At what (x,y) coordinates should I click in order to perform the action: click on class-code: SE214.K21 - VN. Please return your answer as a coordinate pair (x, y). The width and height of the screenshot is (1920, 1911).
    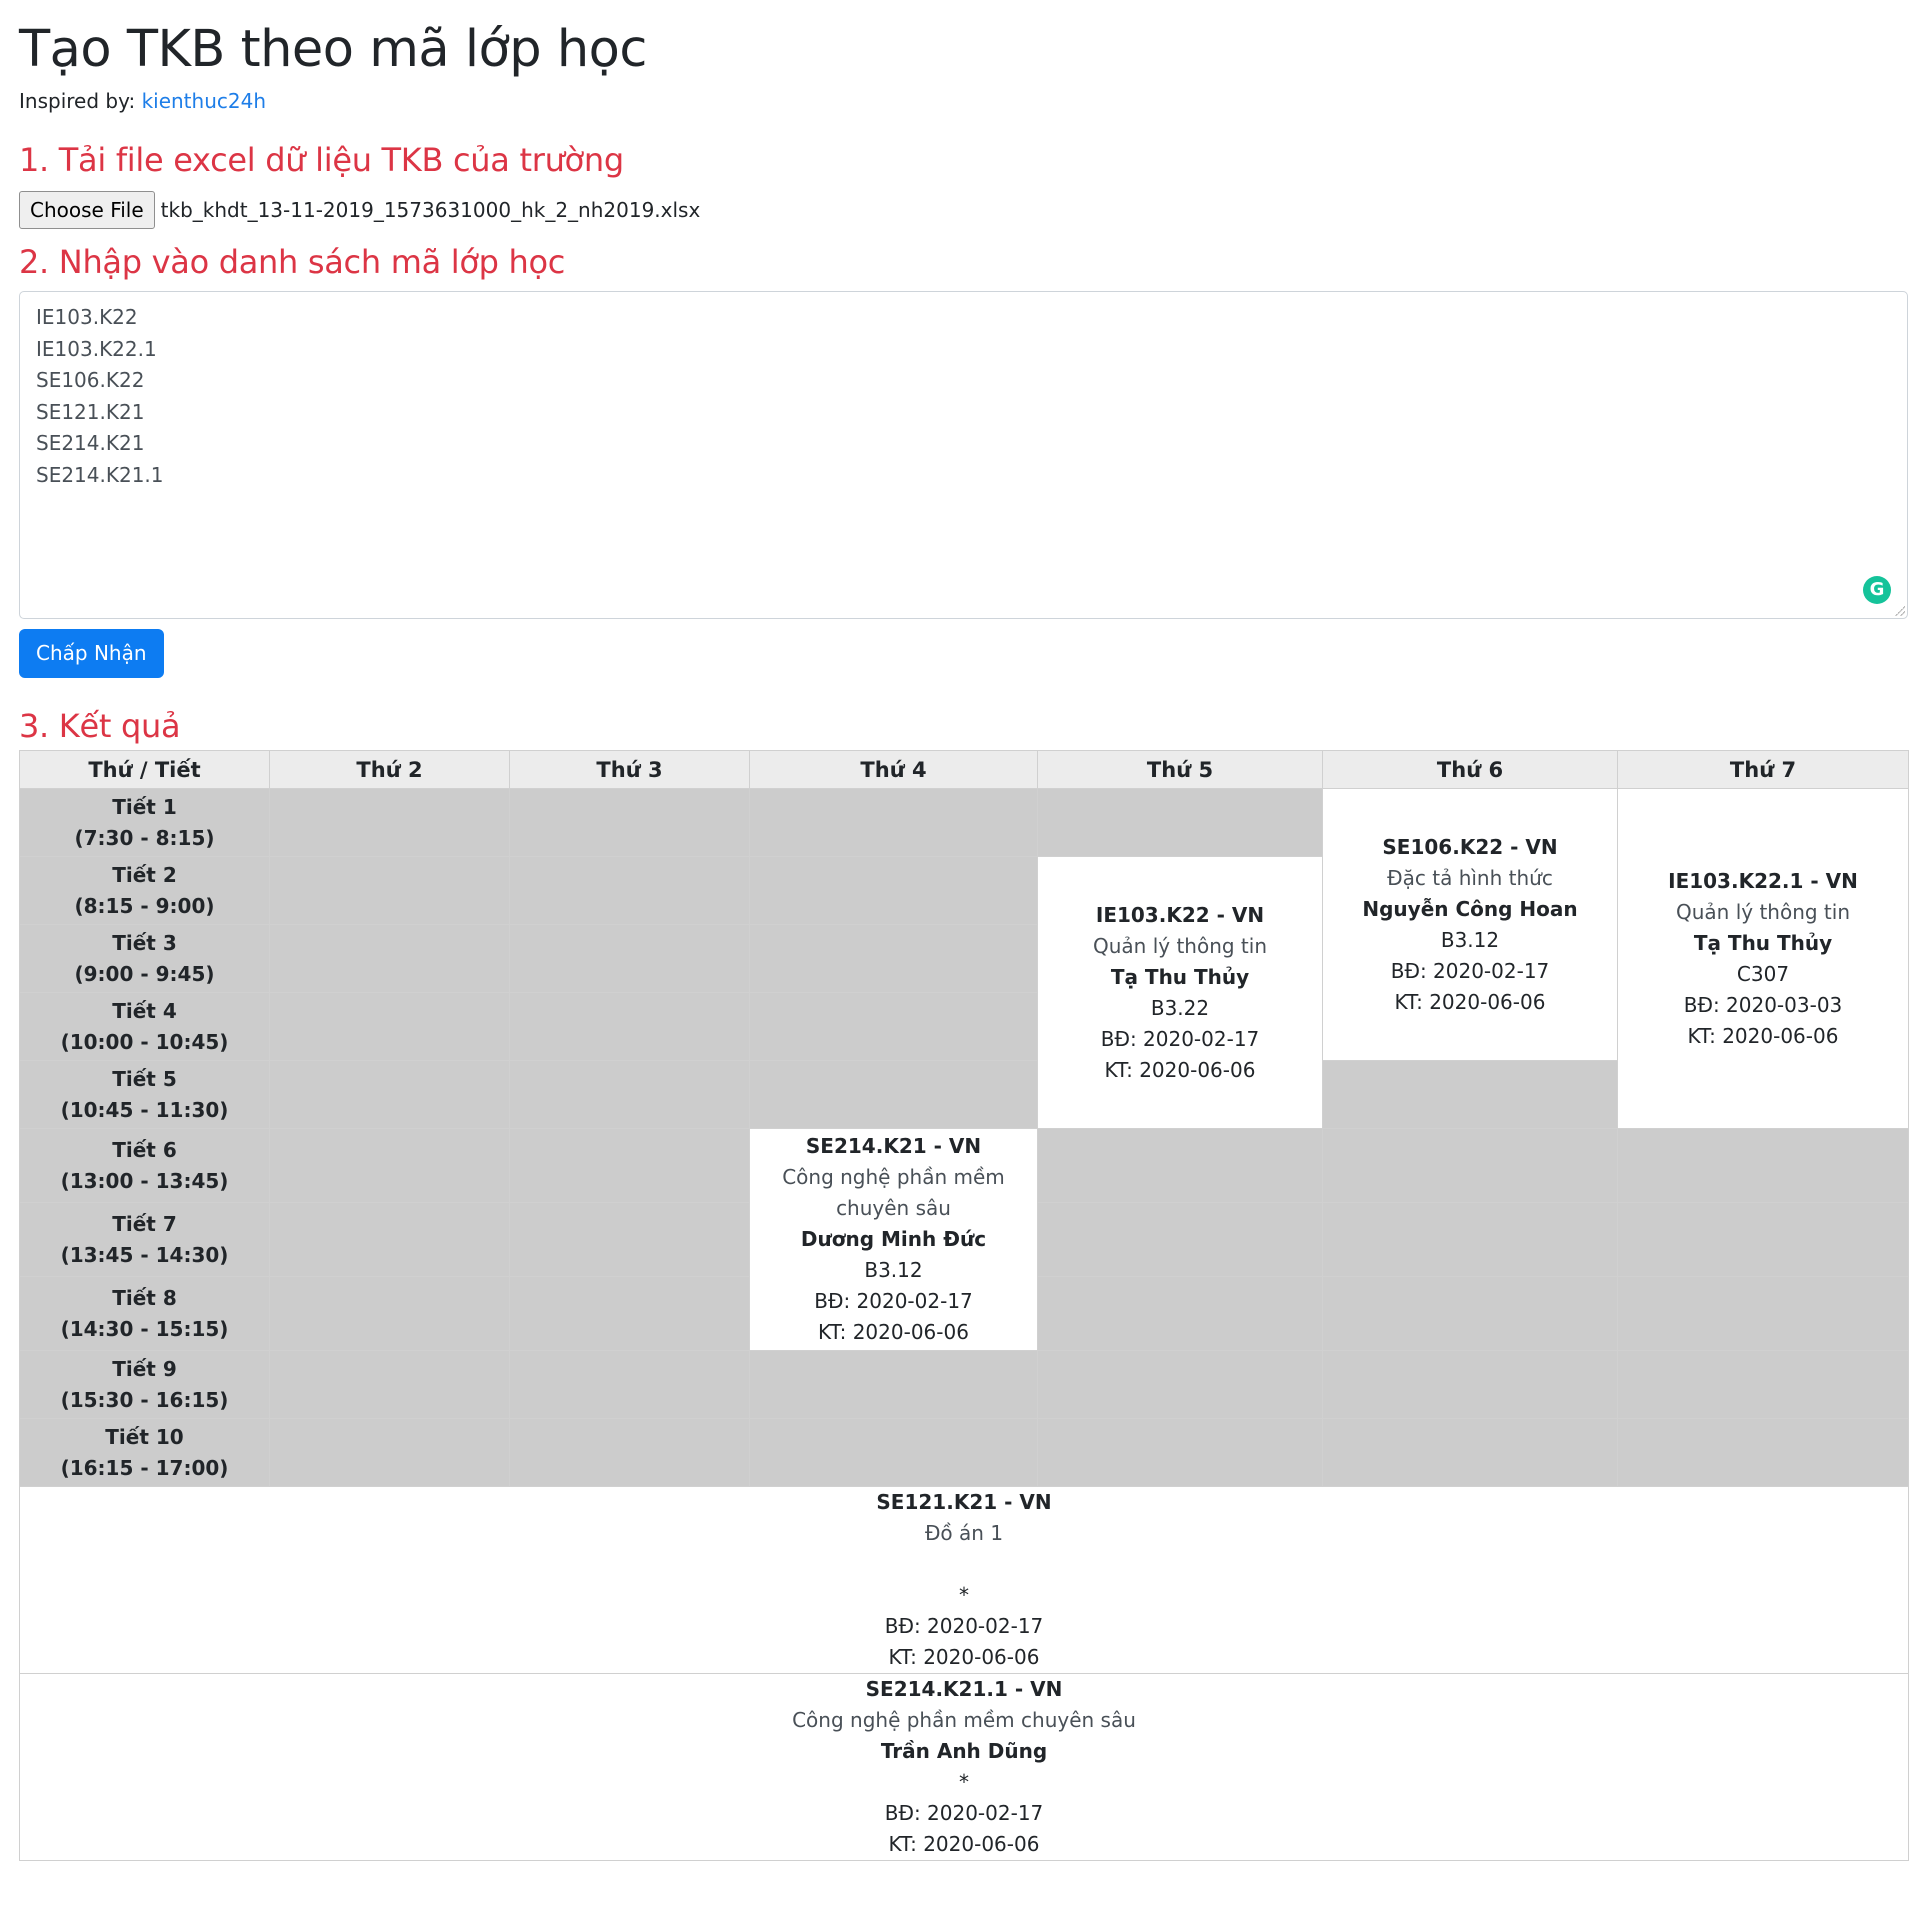
    Looking at the image, I should click on (893, 1146).